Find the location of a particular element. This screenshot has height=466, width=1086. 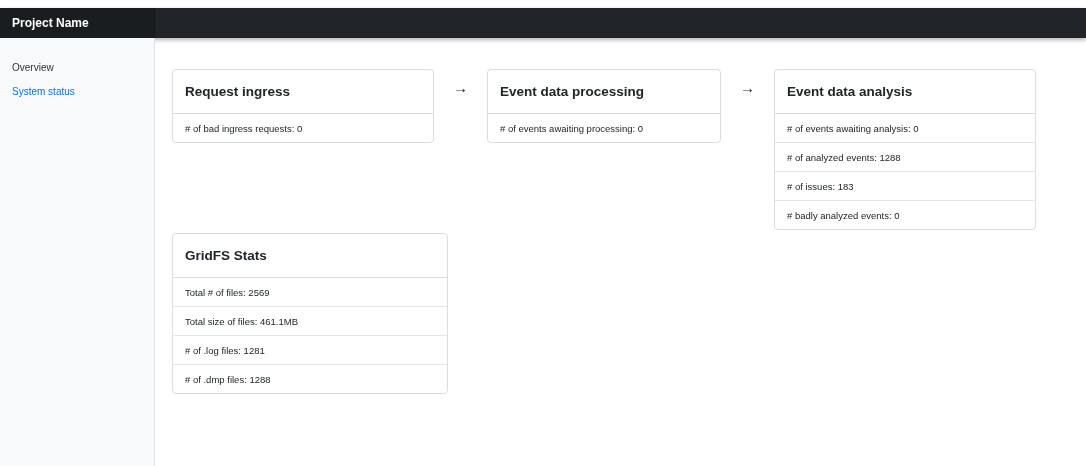

card-title: Request ingress is located at coordinates (303, 92).